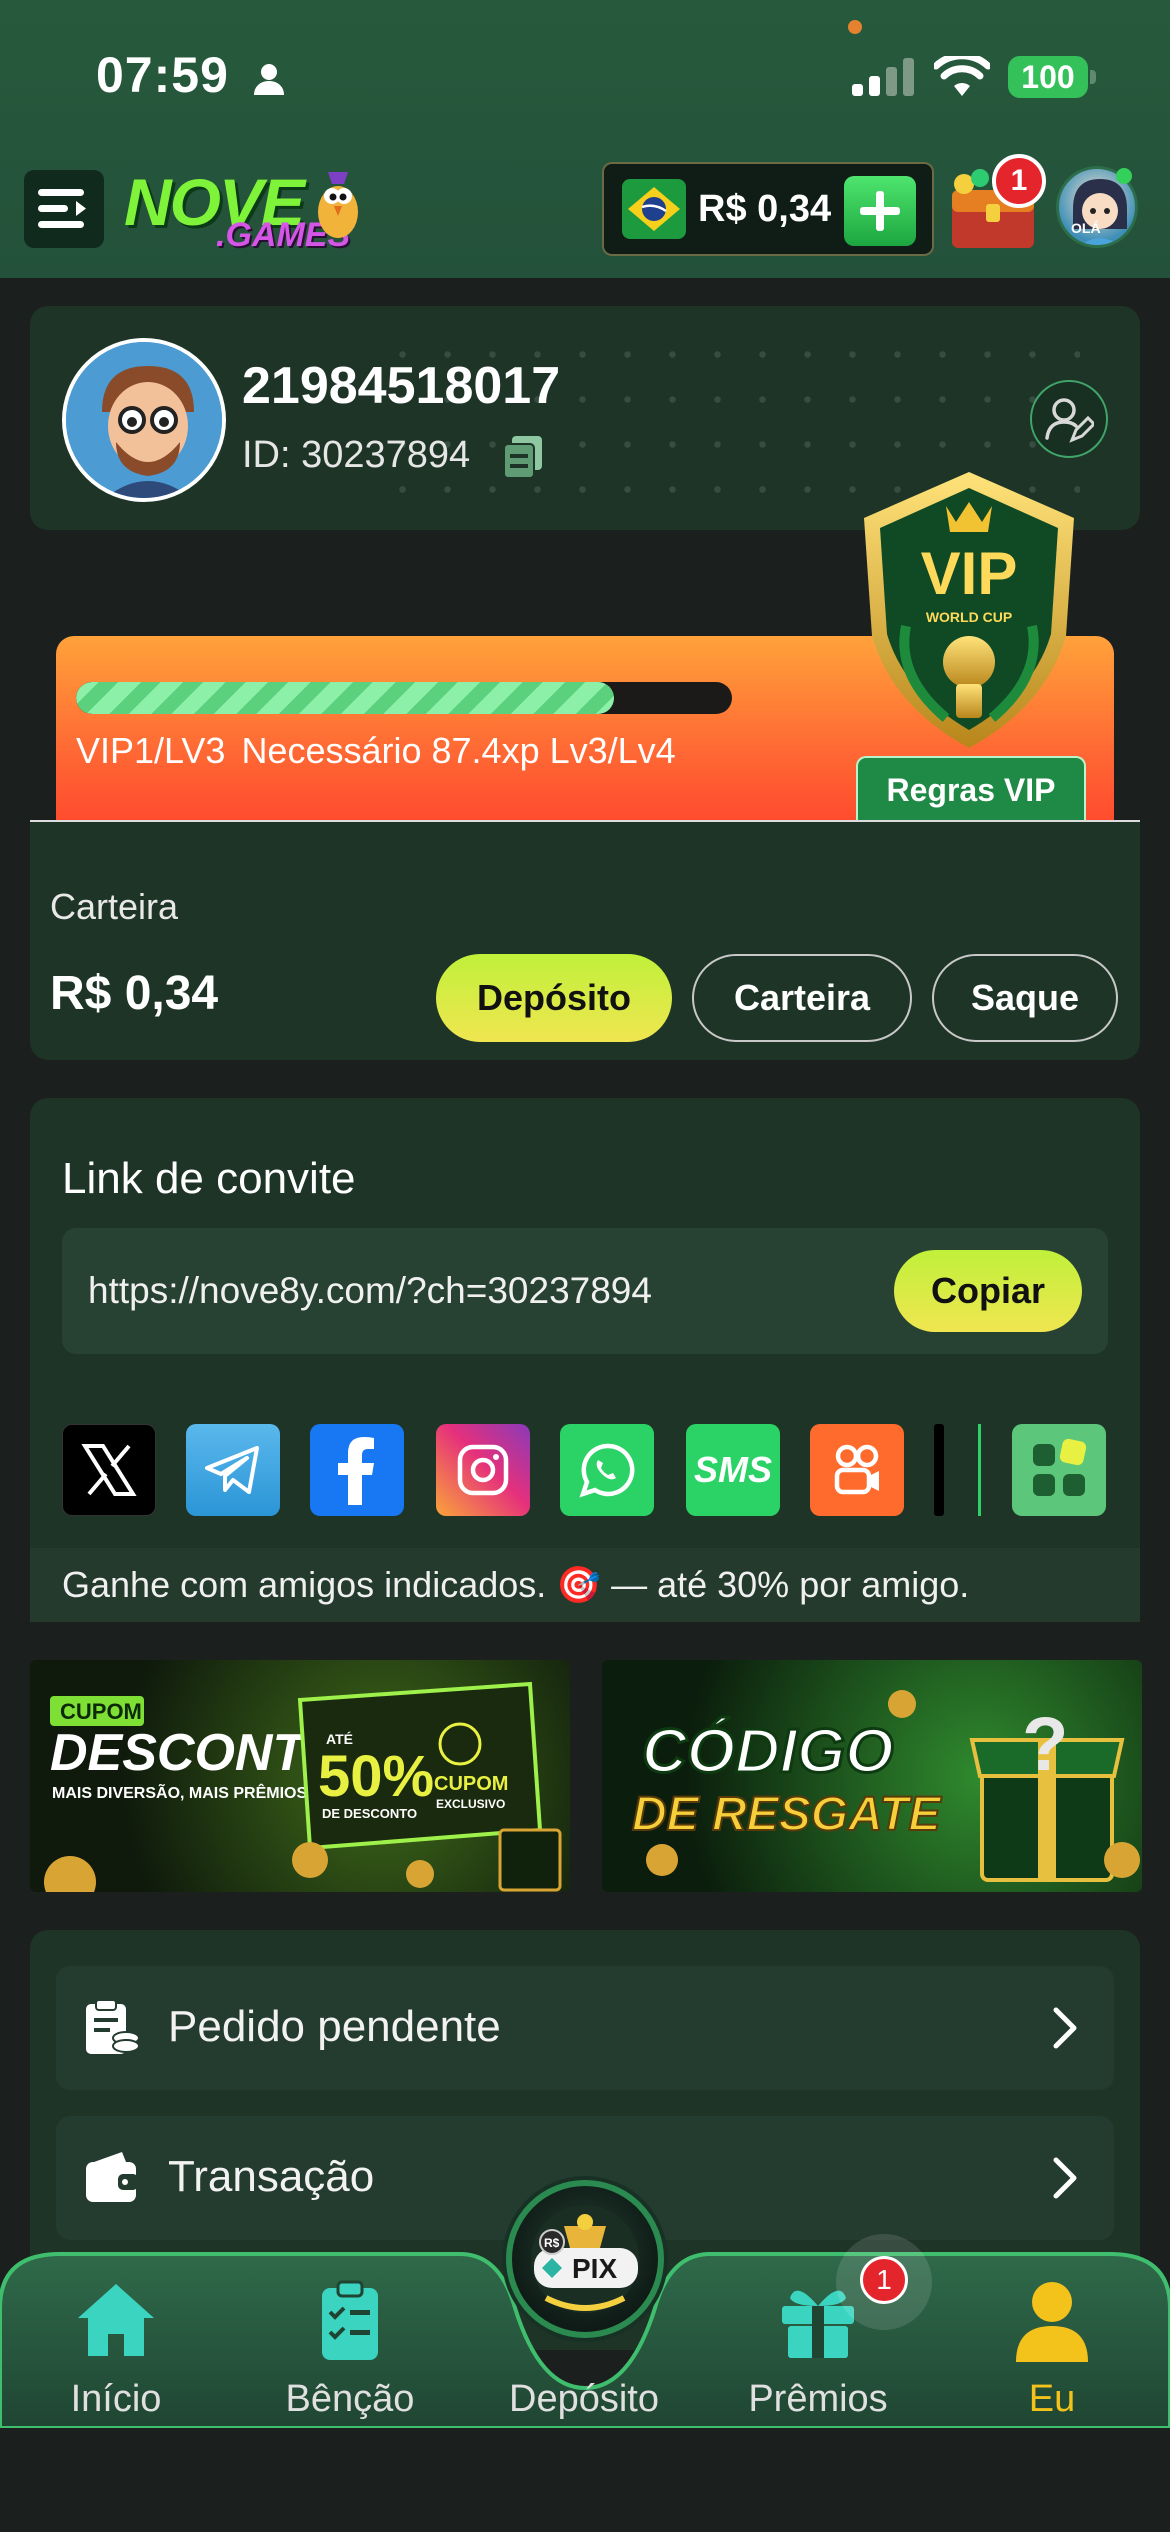  What do you see at coordinates (144, 420) in the screenshot?
I see `user-avatar` at bounding box center [144, 420].